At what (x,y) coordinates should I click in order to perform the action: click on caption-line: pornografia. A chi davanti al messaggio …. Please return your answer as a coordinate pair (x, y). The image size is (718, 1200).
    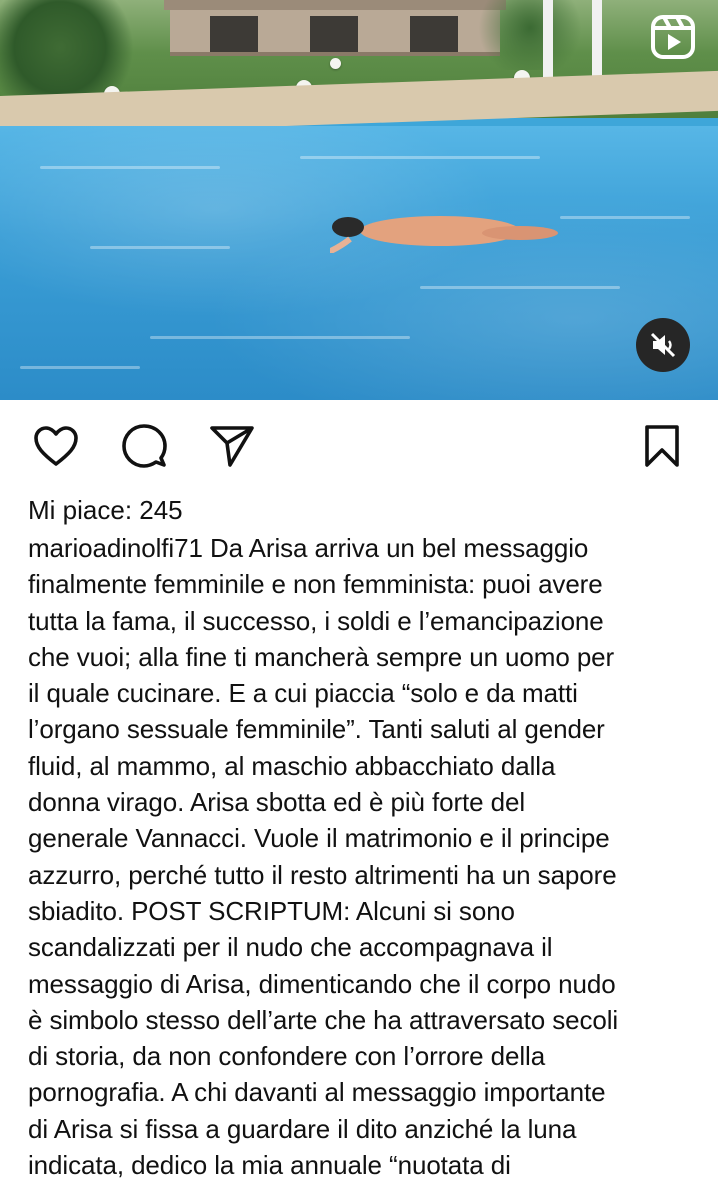
    Looking at the image, I should click on (317, 1092).